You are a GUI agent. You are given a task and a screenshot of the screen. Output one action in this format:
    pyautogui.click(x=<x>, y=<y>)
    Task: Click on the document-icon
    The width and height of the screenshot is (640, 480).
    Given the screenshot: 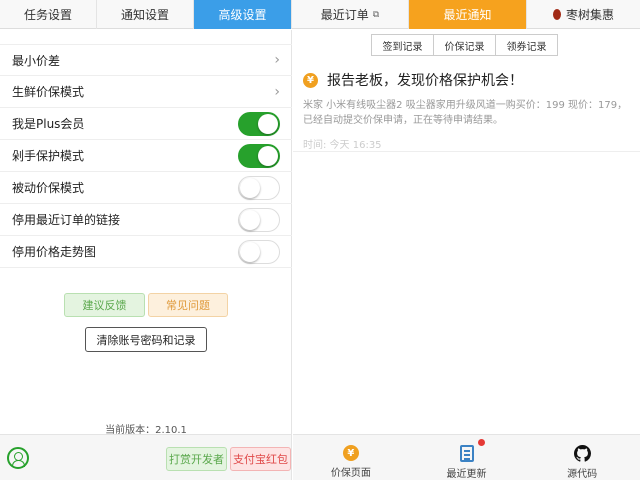 What is the action you would take?
    pyautogui.click(x=466, y=453)
    